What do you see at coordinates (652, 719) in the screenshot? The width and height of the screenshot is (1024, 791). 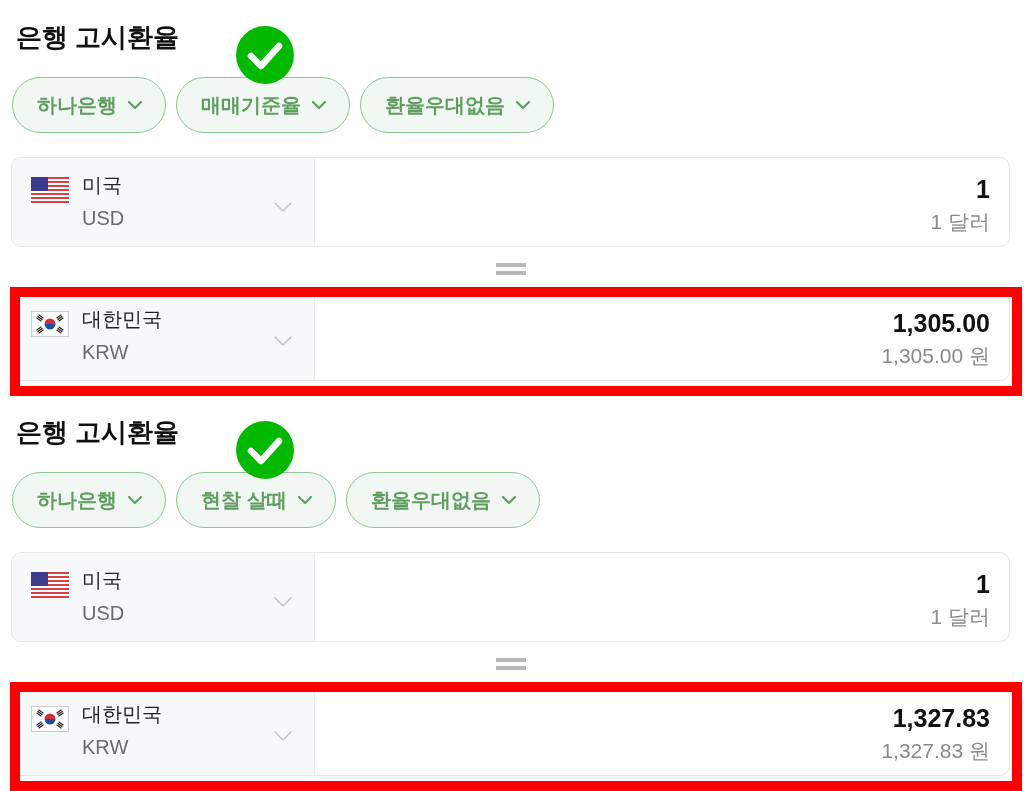 I see `amount-input: 1,327.83` at bounding box center [652, 719].